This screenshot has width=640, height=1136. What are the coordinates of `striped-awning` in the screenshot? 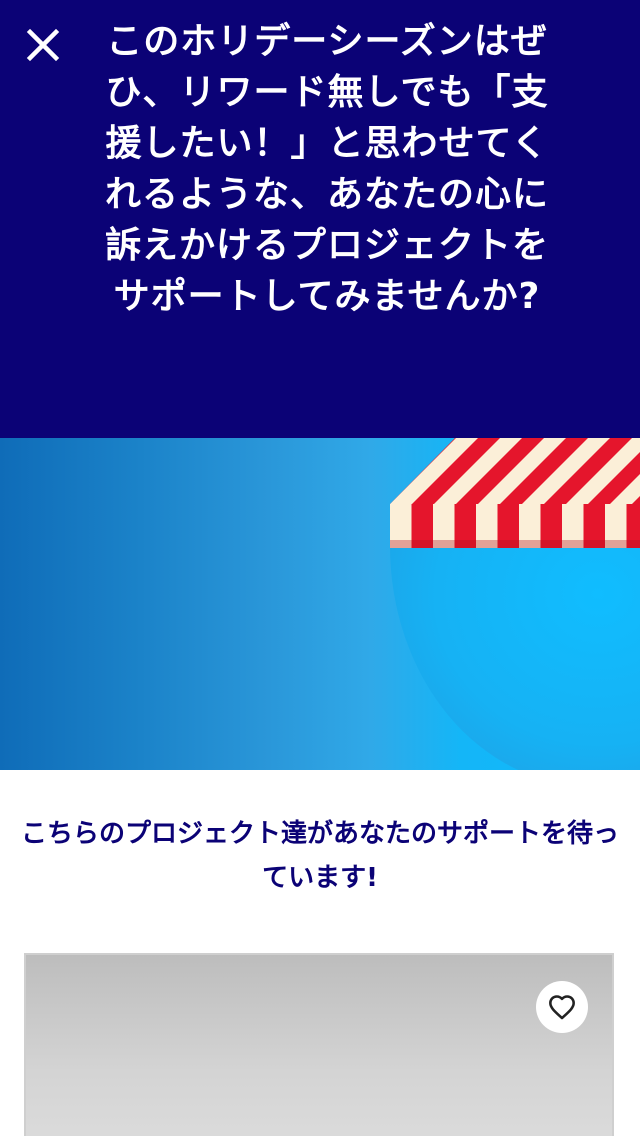 It's located at (515, 493).